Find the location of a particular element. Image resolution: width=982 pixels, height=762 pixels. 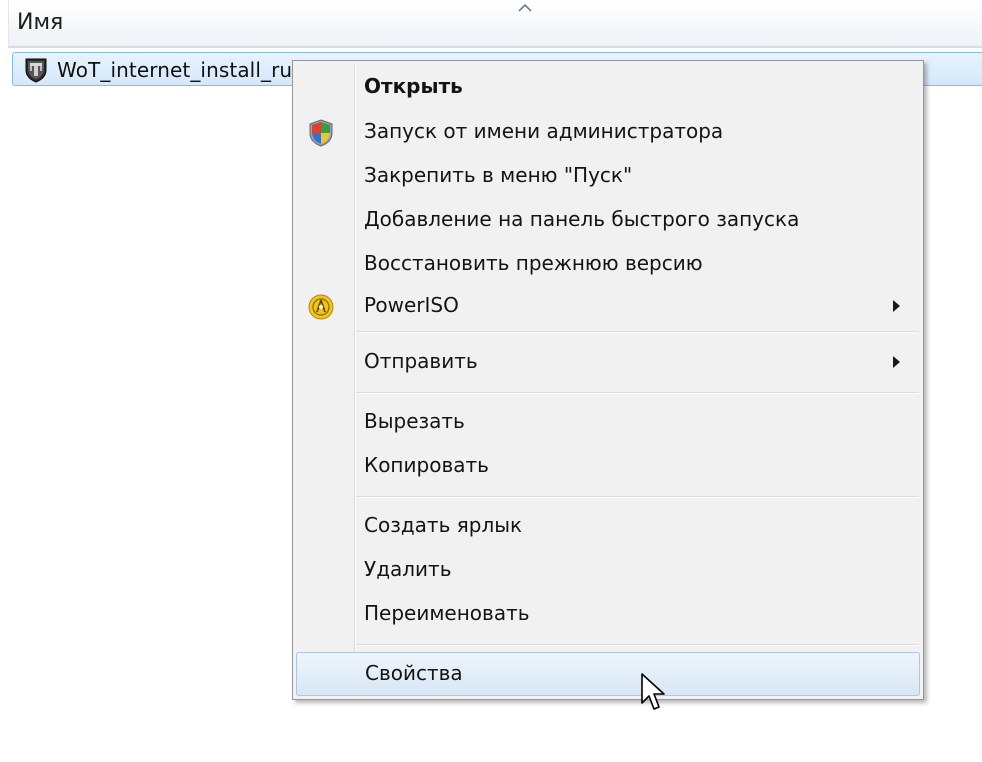

menu-item-properties: Свойства is located at coordinates (608, 674).